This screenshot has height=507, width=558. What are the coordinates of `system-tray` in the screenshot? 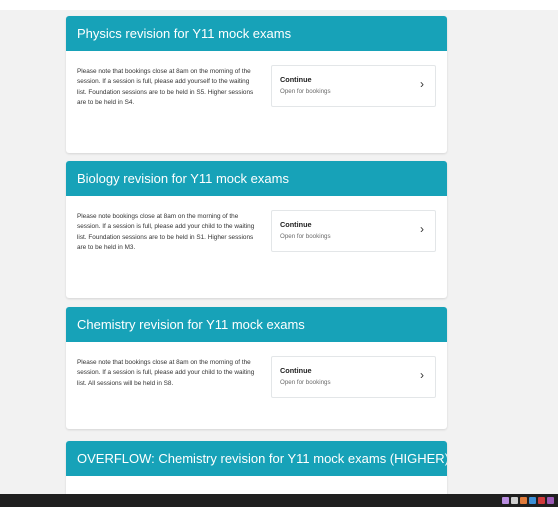 It's located at (528, 501).